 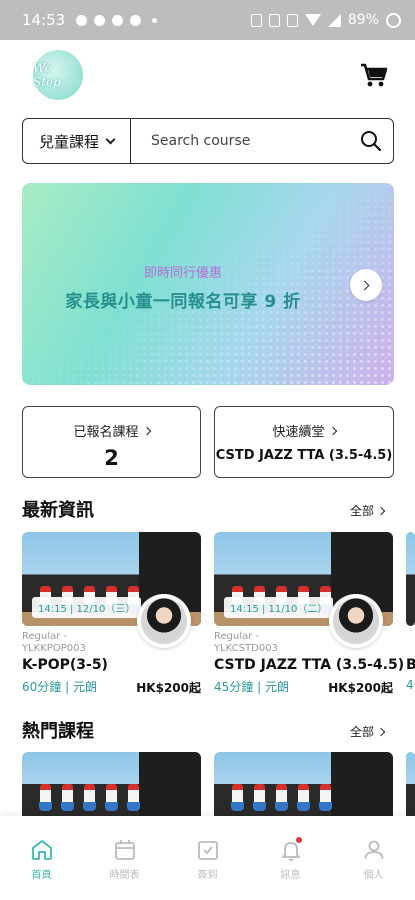 I want to click on hot-view-all-link: 全部, so click(x=368, y=731).